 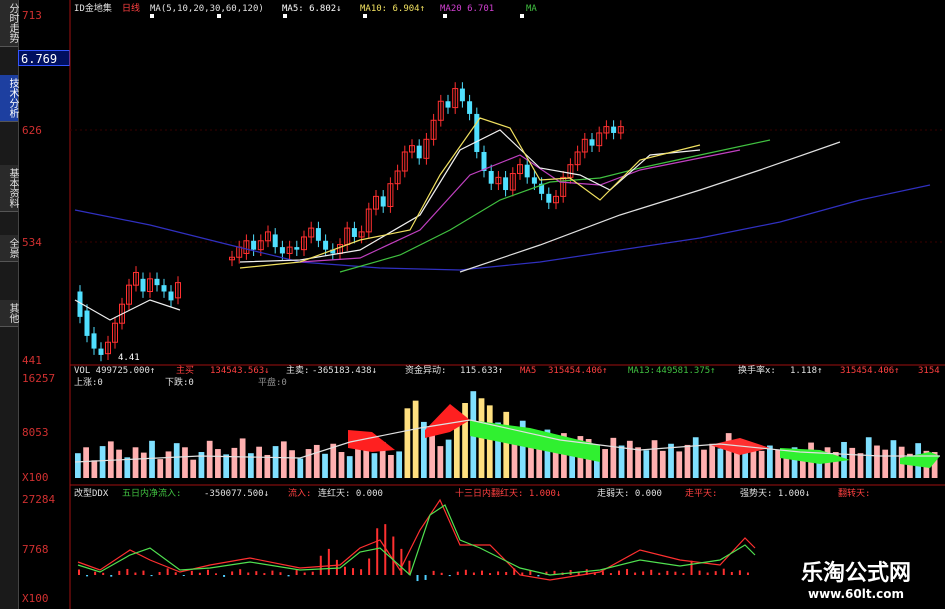 What do you see at coordinates (392, 9) in the screenshot?
I see `ma10-value: MA10: 6.904↑` at bounding box center [392, 9].